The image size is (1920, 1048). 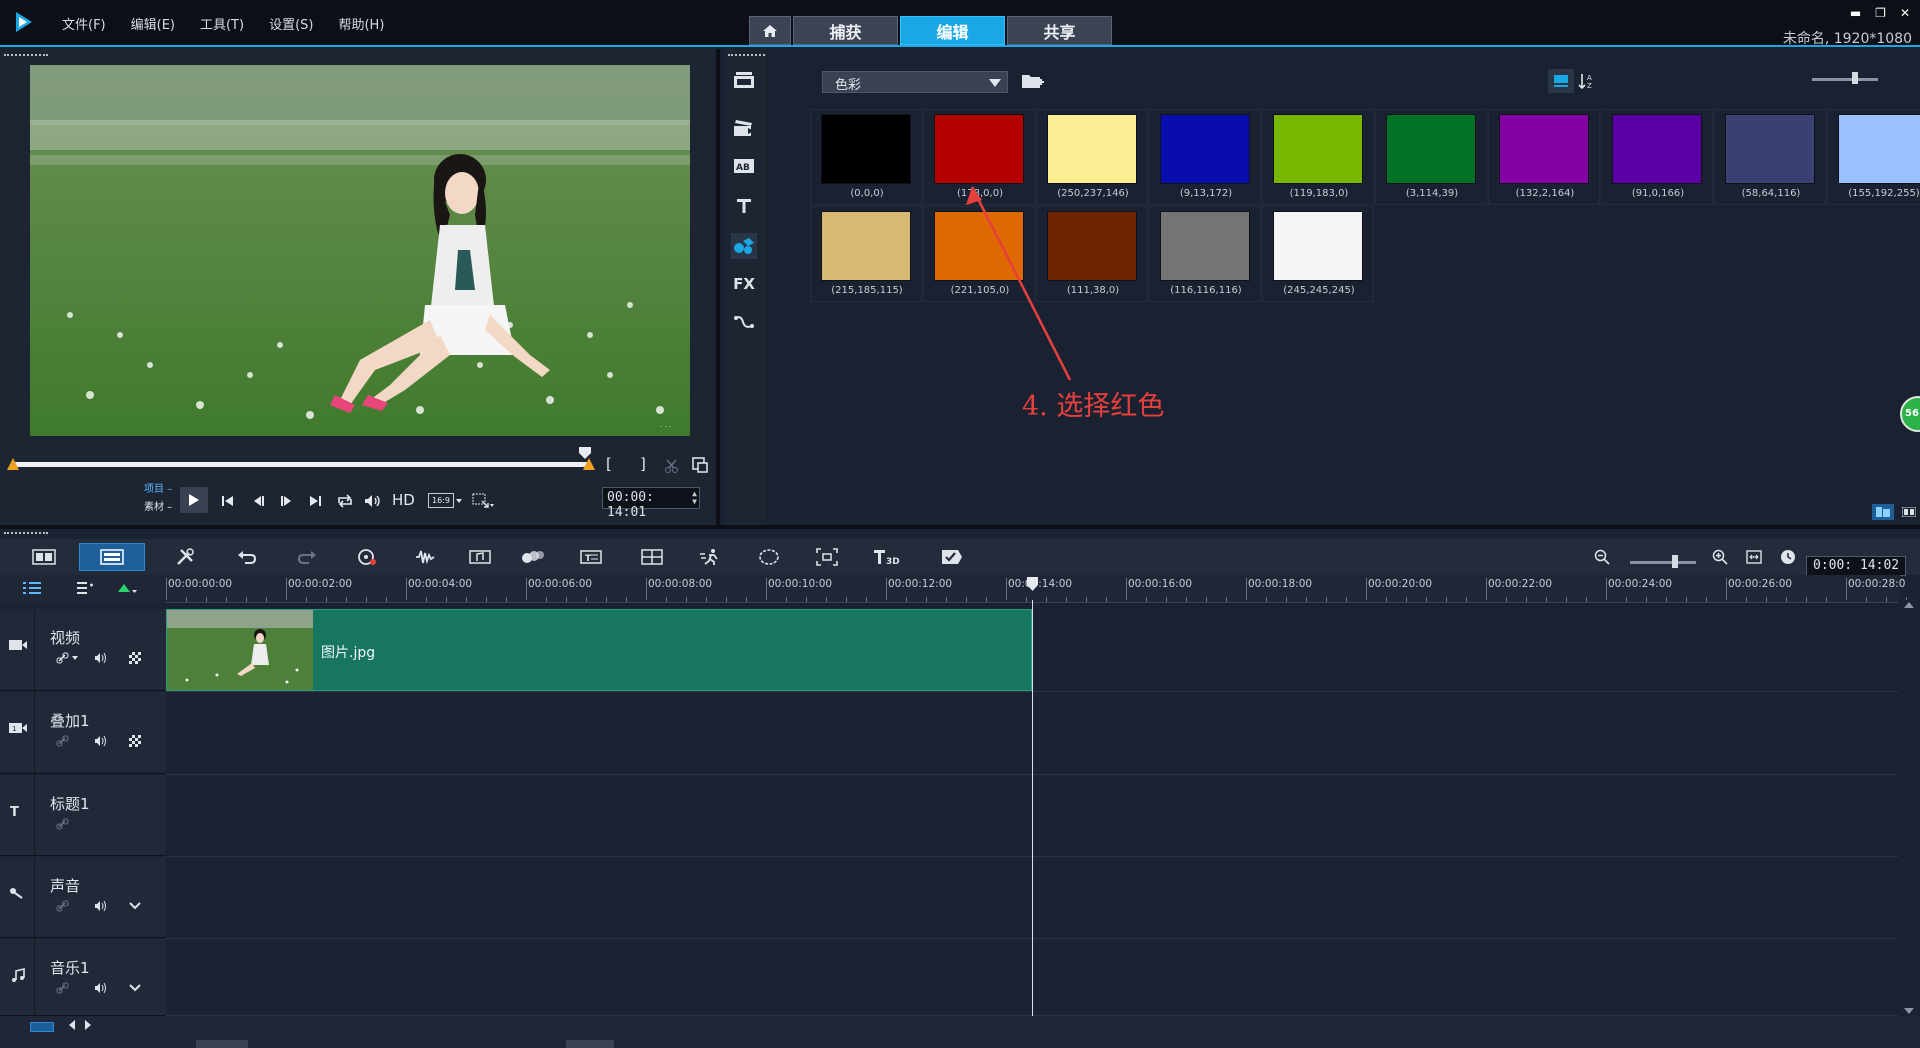 What do you see at coordinates (153, 23) in the screenshot?
I see `menu-edit: 编辑(E)` at bounding box center [153, 23].